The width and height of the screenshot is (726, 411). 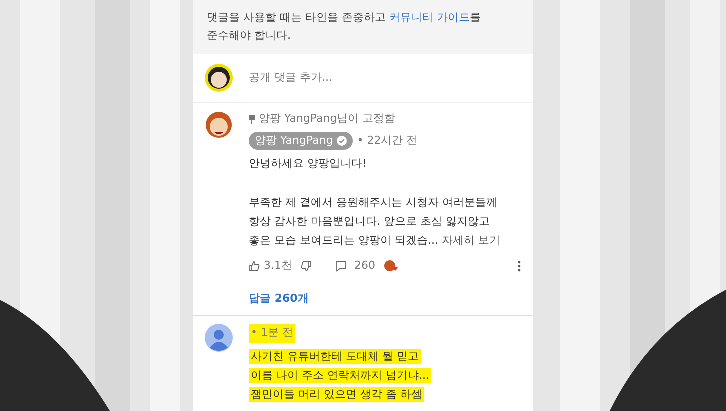 What do you see at coordinates (387, 140) in the screenshot?
I see `comment-time: • 22시간 전` at bounding box center [387, 140].